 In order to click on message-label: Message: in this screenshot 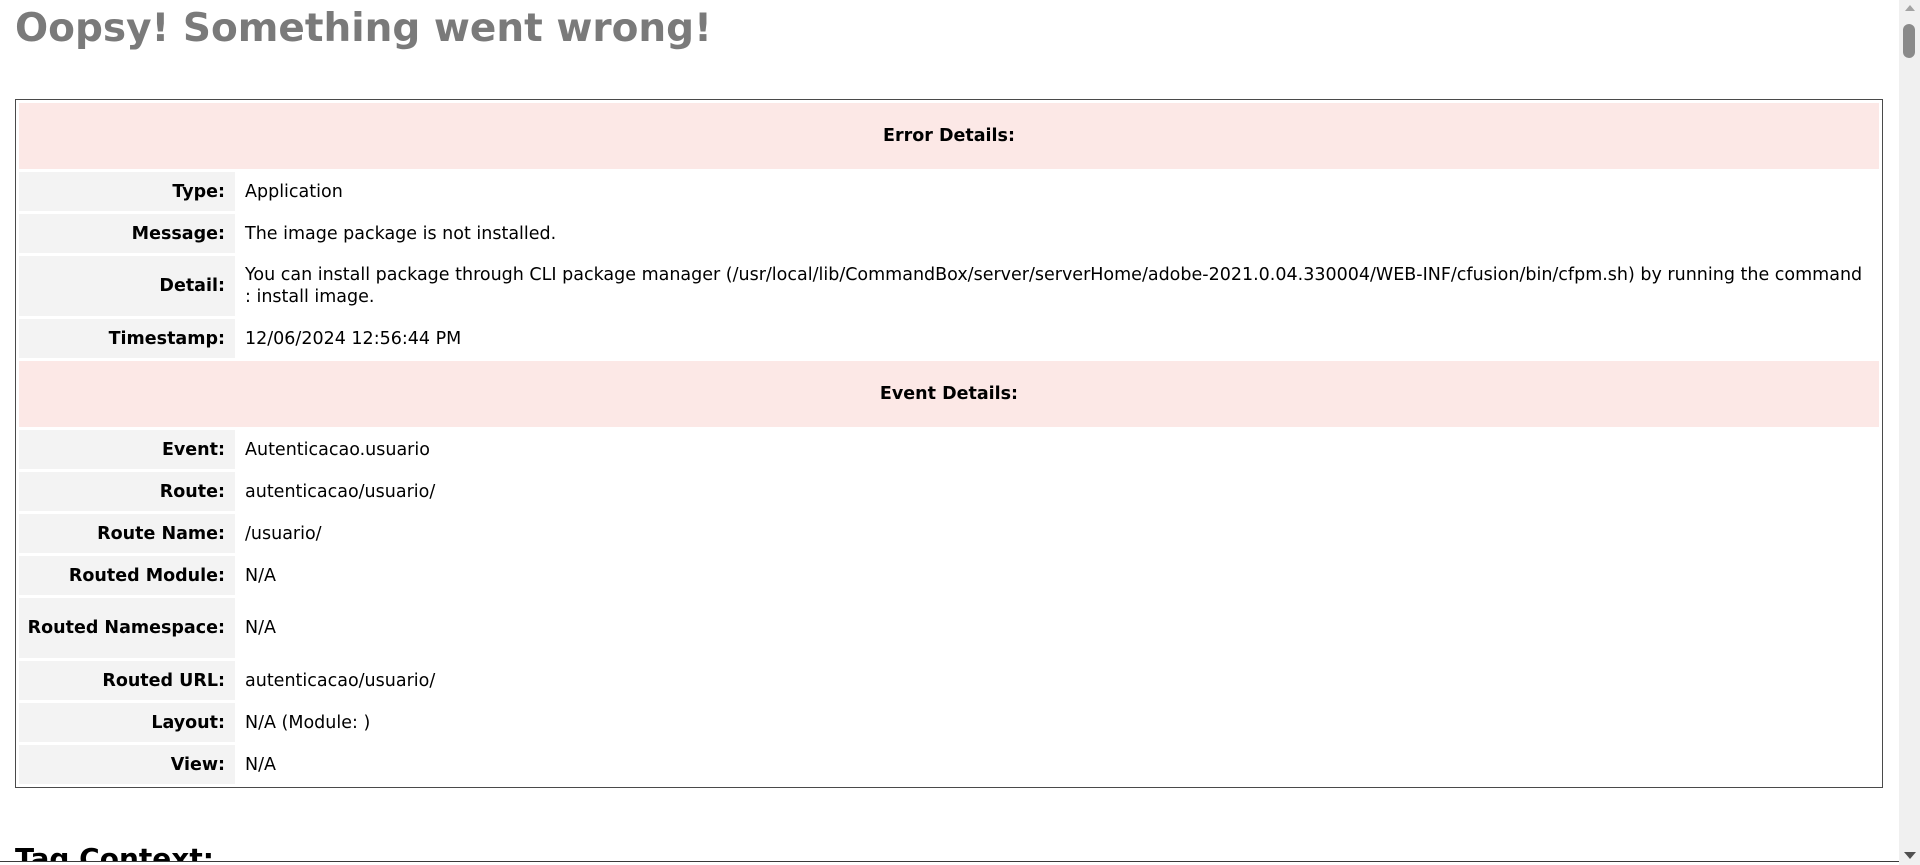, I will do `click(127, 233)`.